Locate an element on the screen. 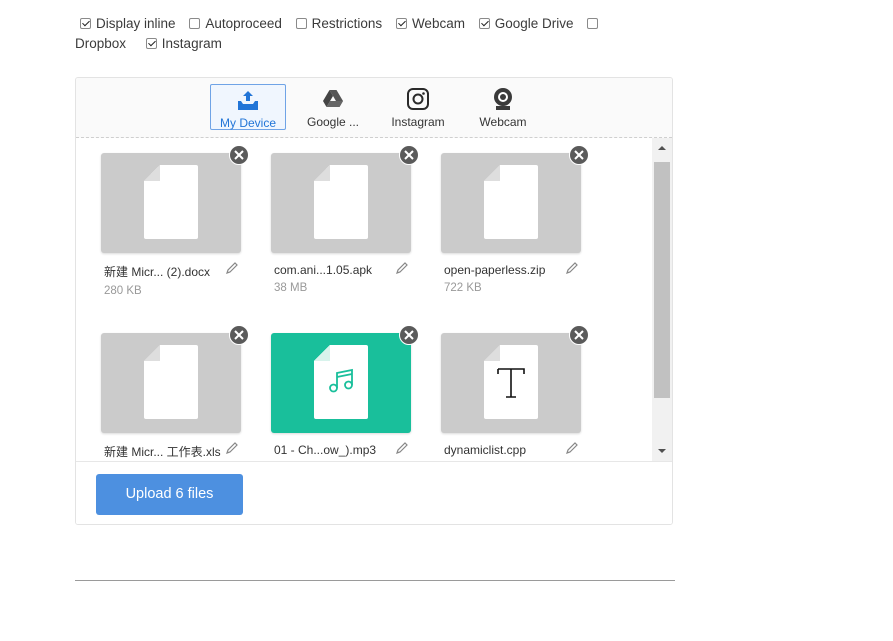 This screenshot has height=641, width=893. option-dropbox is located at coordinates (595, 24).